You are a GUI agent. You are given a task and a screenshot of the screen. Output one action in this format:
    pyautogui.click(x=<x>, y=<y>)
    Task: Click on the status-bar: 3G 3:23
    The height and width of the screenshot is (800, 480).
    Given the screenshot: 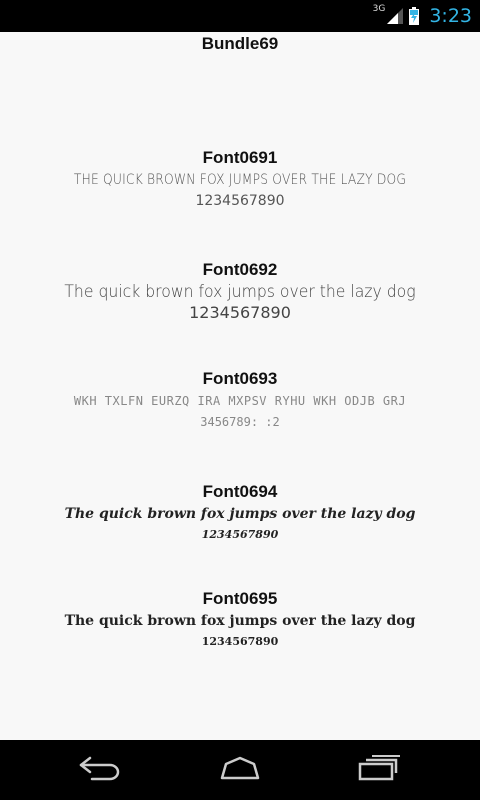 What is the action you would take?
    pyautogui.click(x=240, y=16)
    